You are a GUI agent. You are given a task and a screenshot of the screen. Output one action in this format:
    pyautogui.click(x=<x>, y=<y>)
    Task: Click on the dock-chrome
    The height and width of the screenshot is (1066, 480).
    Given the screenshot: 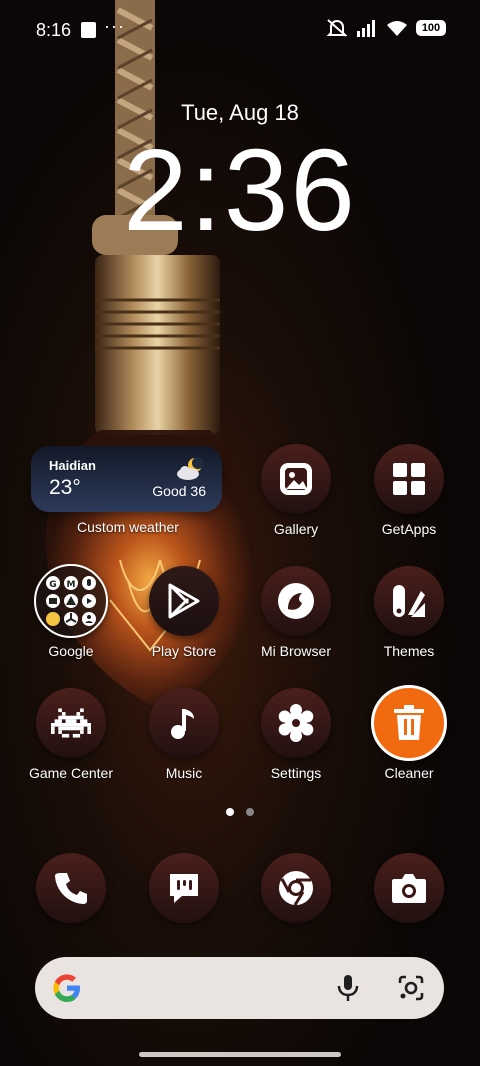 What is the action you would take?
    pyautogui.click(x=296, y=888)
    